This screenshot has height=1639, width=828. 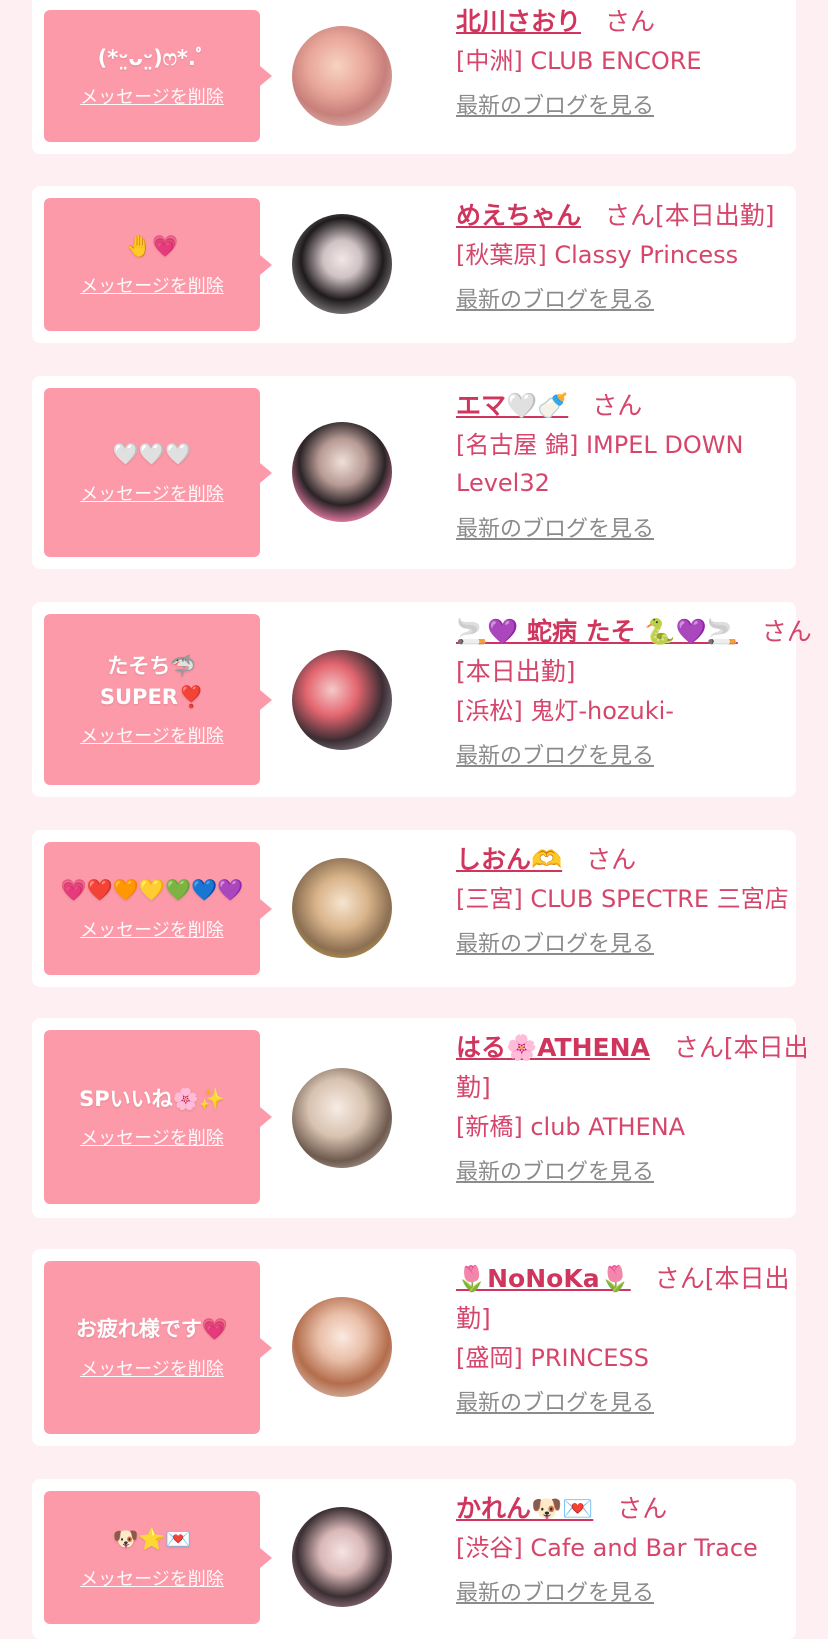 I want to click on message-text: SPいいね🌸✨, so click(x=152, y=1098).